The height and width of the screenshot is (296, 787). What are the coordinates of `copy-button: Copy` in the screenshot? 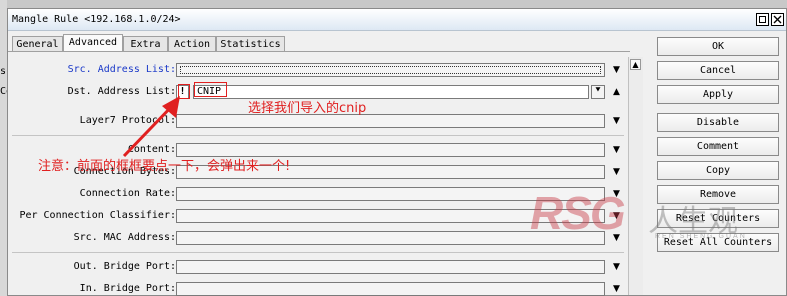 It's located at (718, 170).